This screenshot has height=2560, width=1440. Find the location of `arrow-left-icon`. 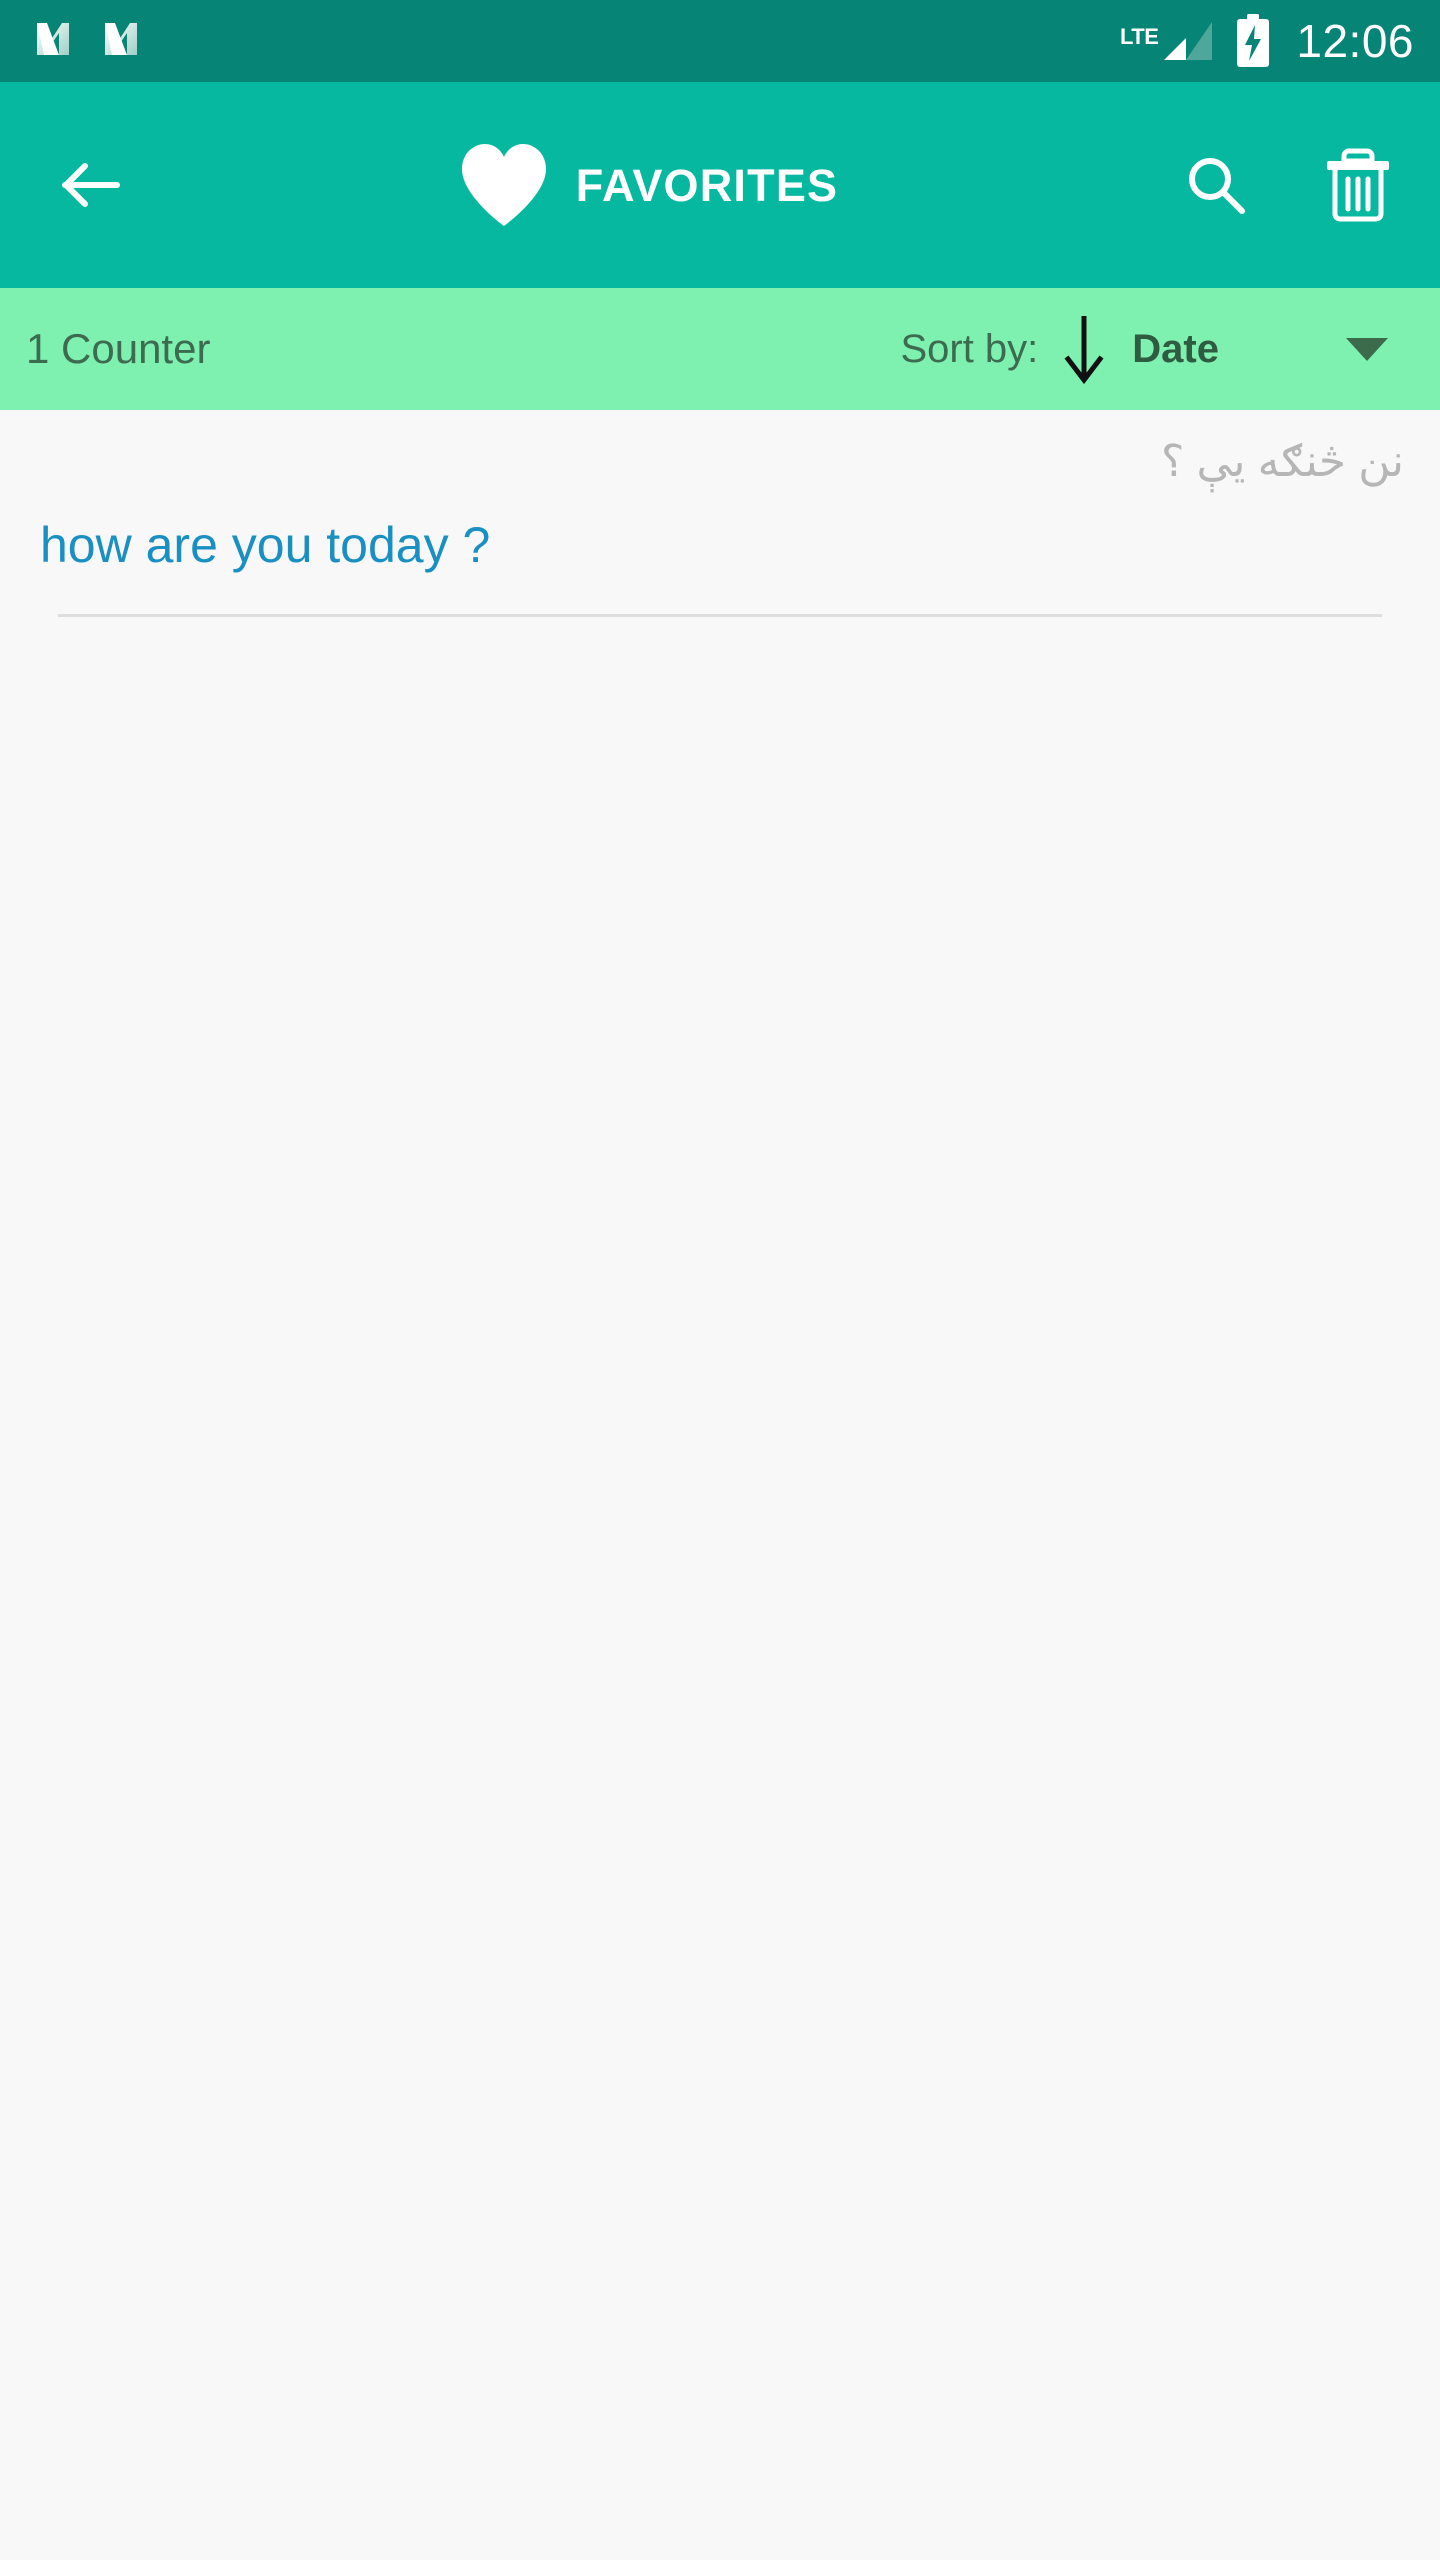

arrow-left-icon is located at coordinates (91, 185).